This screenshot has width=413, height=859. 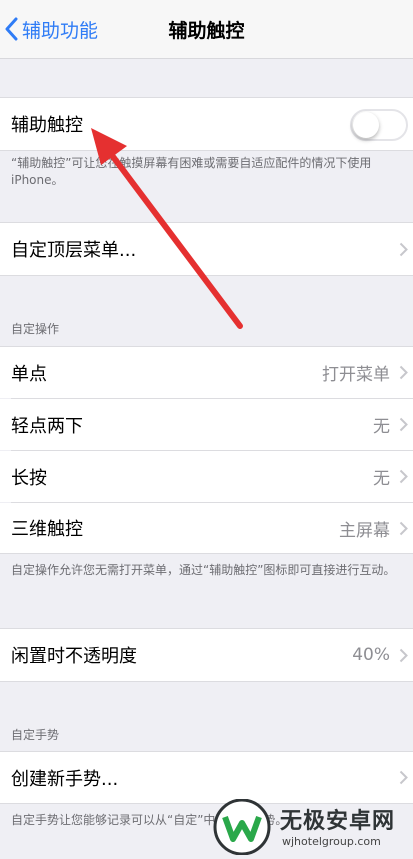 What do you see at coordinates (366, 125) in the screenshot?
I see `toggle-knob` at bounding box center [366, 125].